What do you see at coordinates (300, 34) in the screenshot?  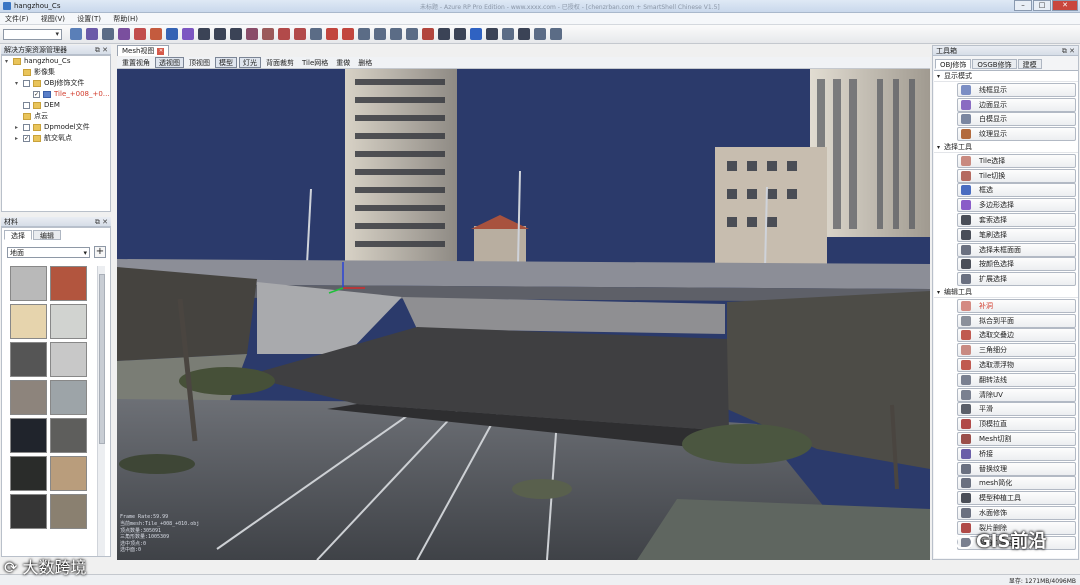 I see `rotate-icon` at bounding box center [300, 34].